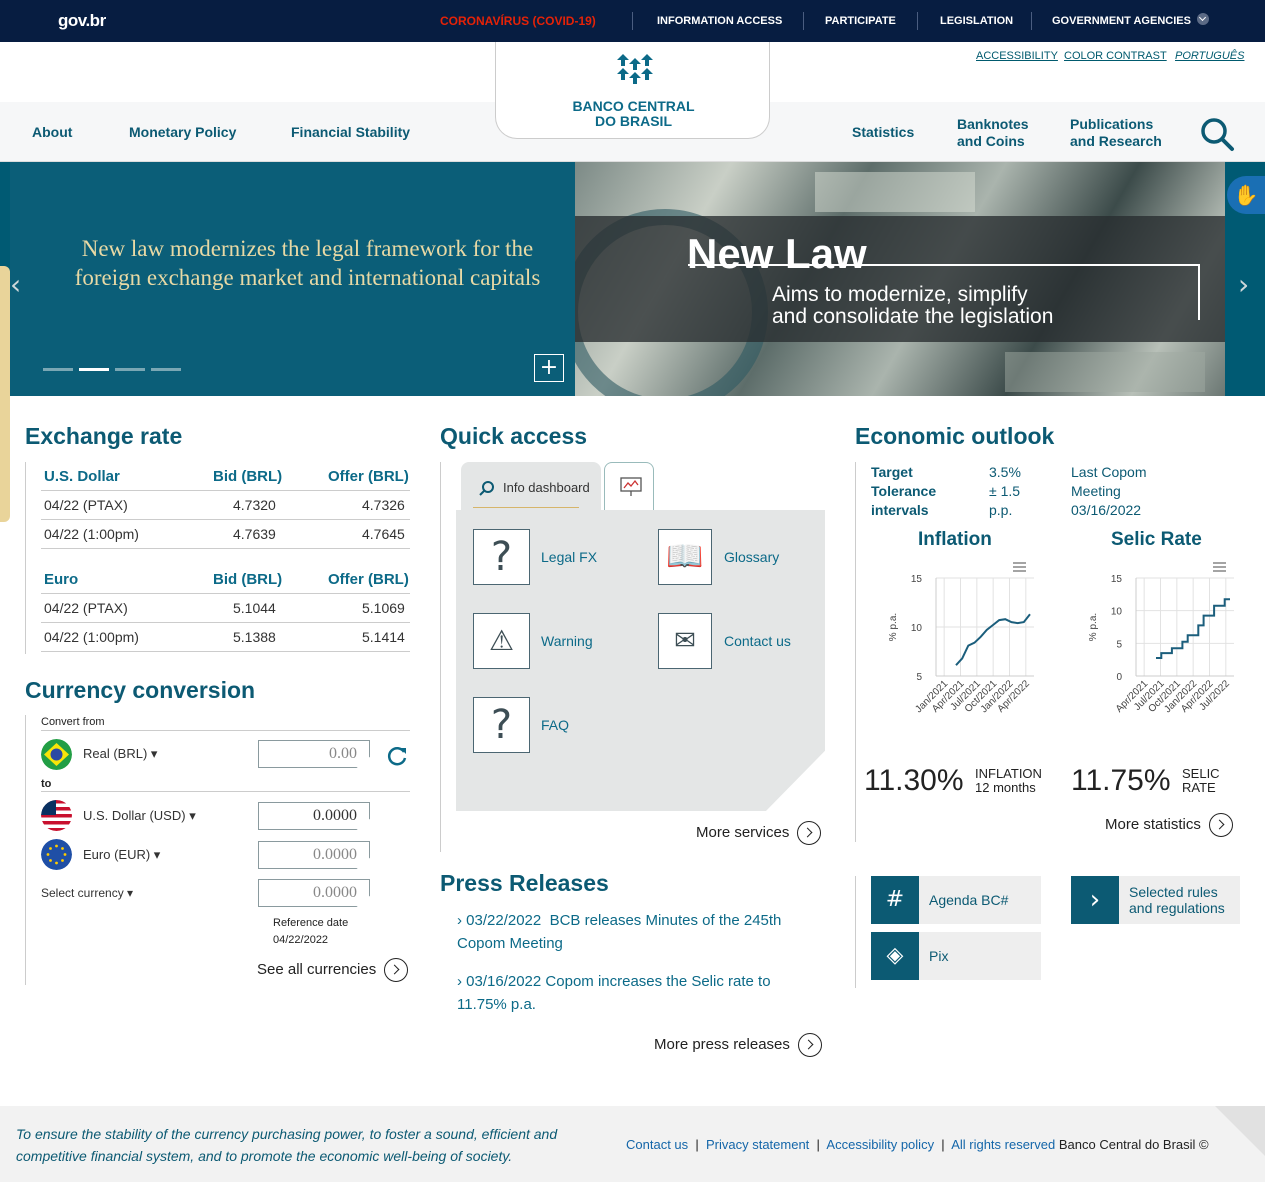  What do you see at coordinates (567, 641) in the screenshot?
I see `warning-link: Warning` at bounding box center [567, 641].